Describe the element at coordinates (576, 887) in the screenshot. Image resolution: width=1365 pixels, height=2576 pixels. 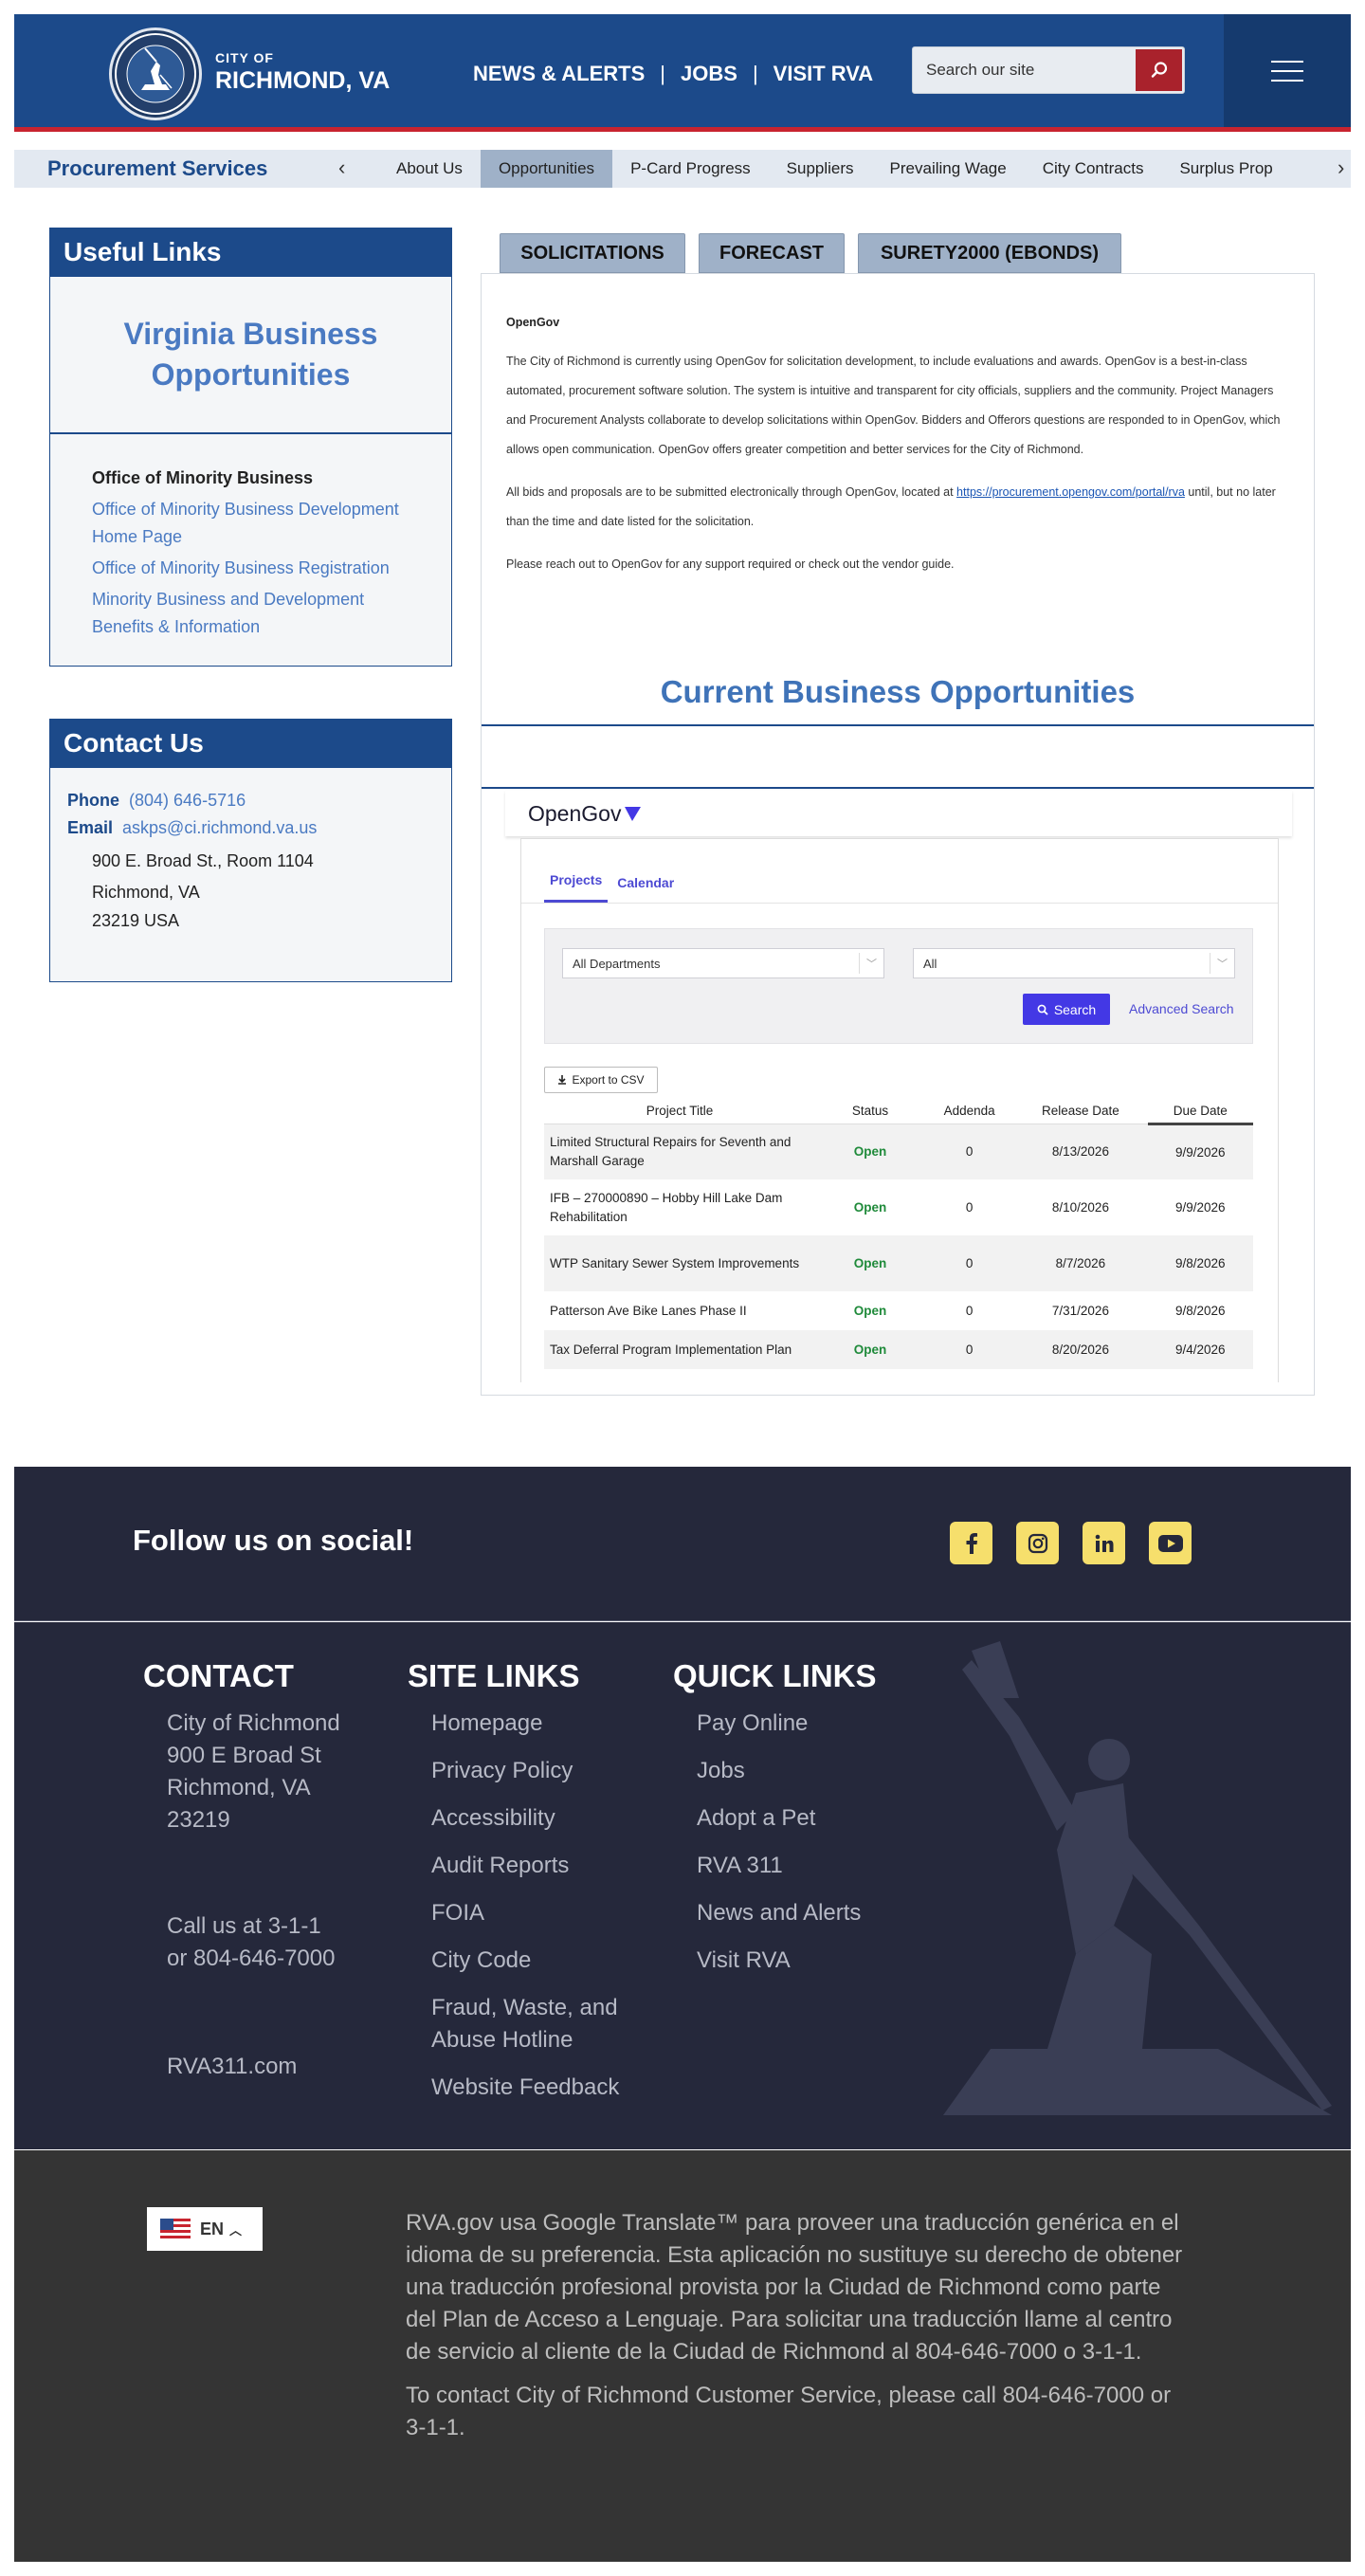
I see `tab-projects: Projects` at that location.